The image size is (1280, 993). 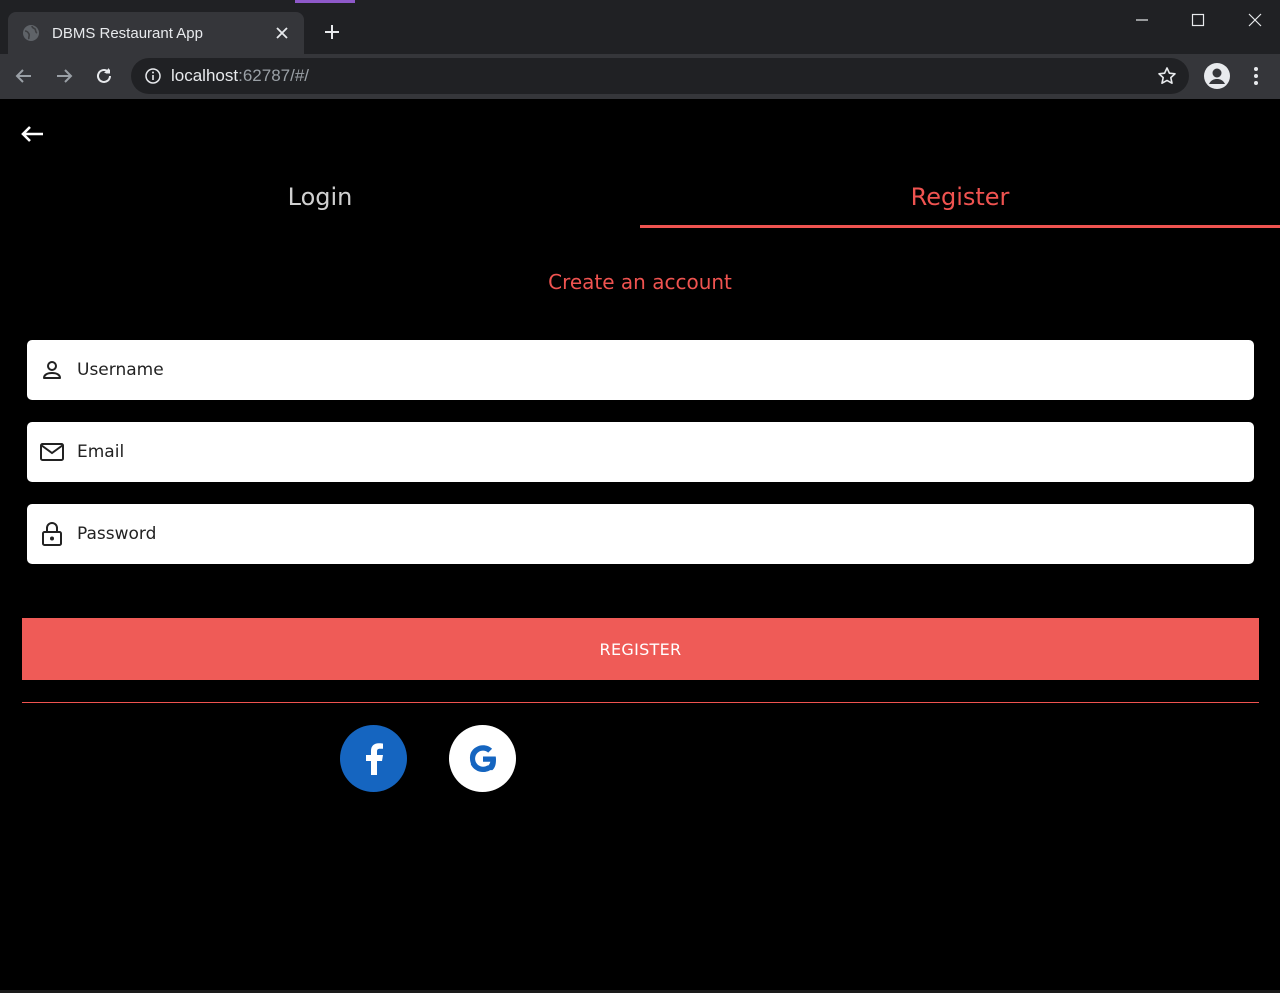 What do you see at coordinates (320, 197) in the screenshot?
I see `tab-login: Login` at bounding box center [320, 197].